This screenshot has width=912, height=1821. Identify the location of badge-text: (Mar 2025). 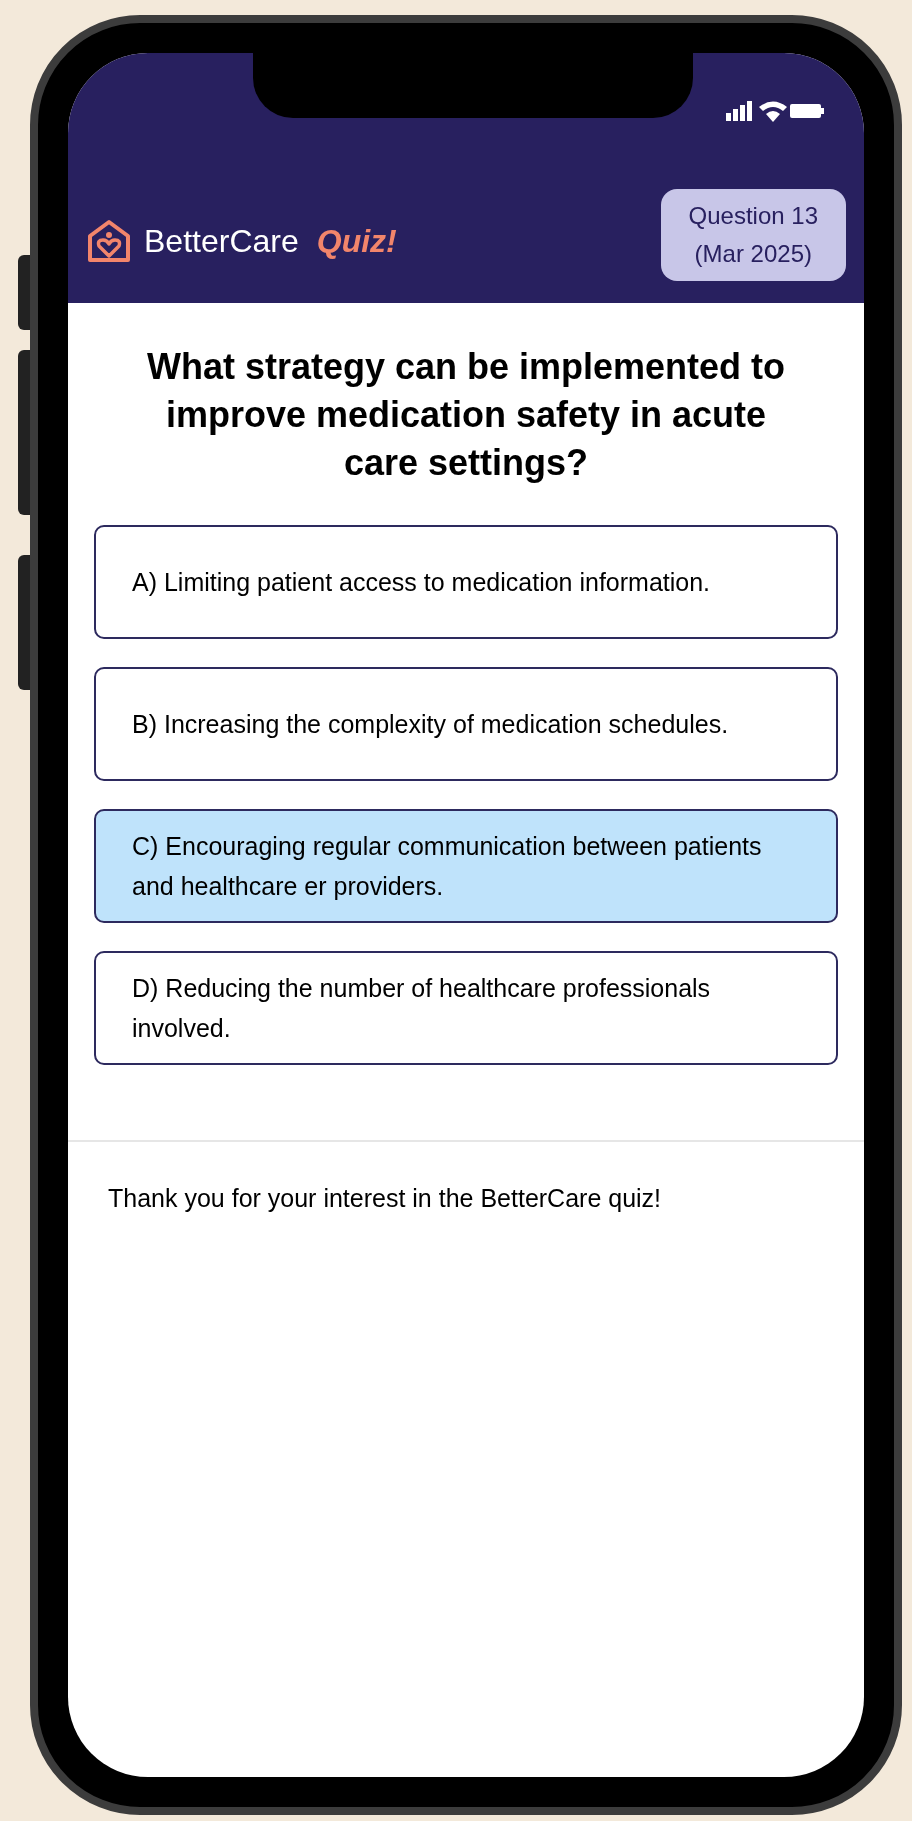
(753, 254).